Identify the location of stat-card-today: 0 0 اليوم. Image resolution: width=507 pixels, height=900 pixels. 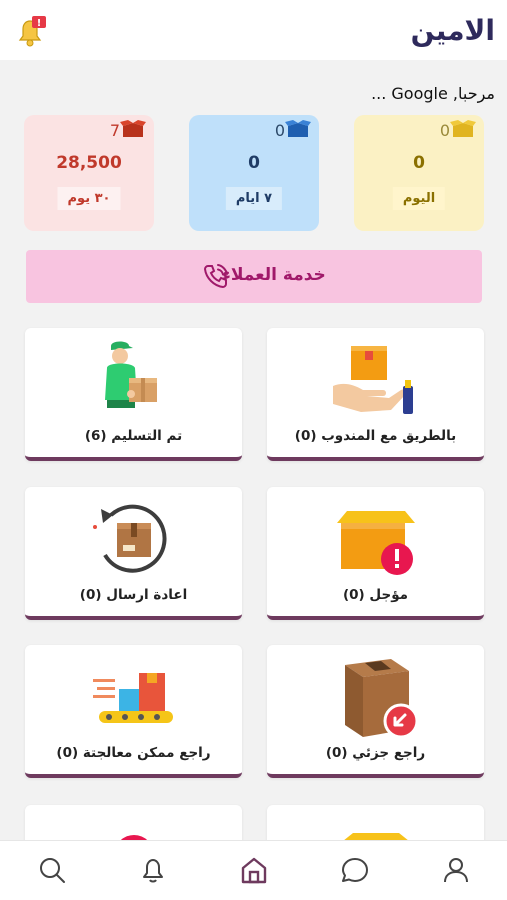
(419, 173).